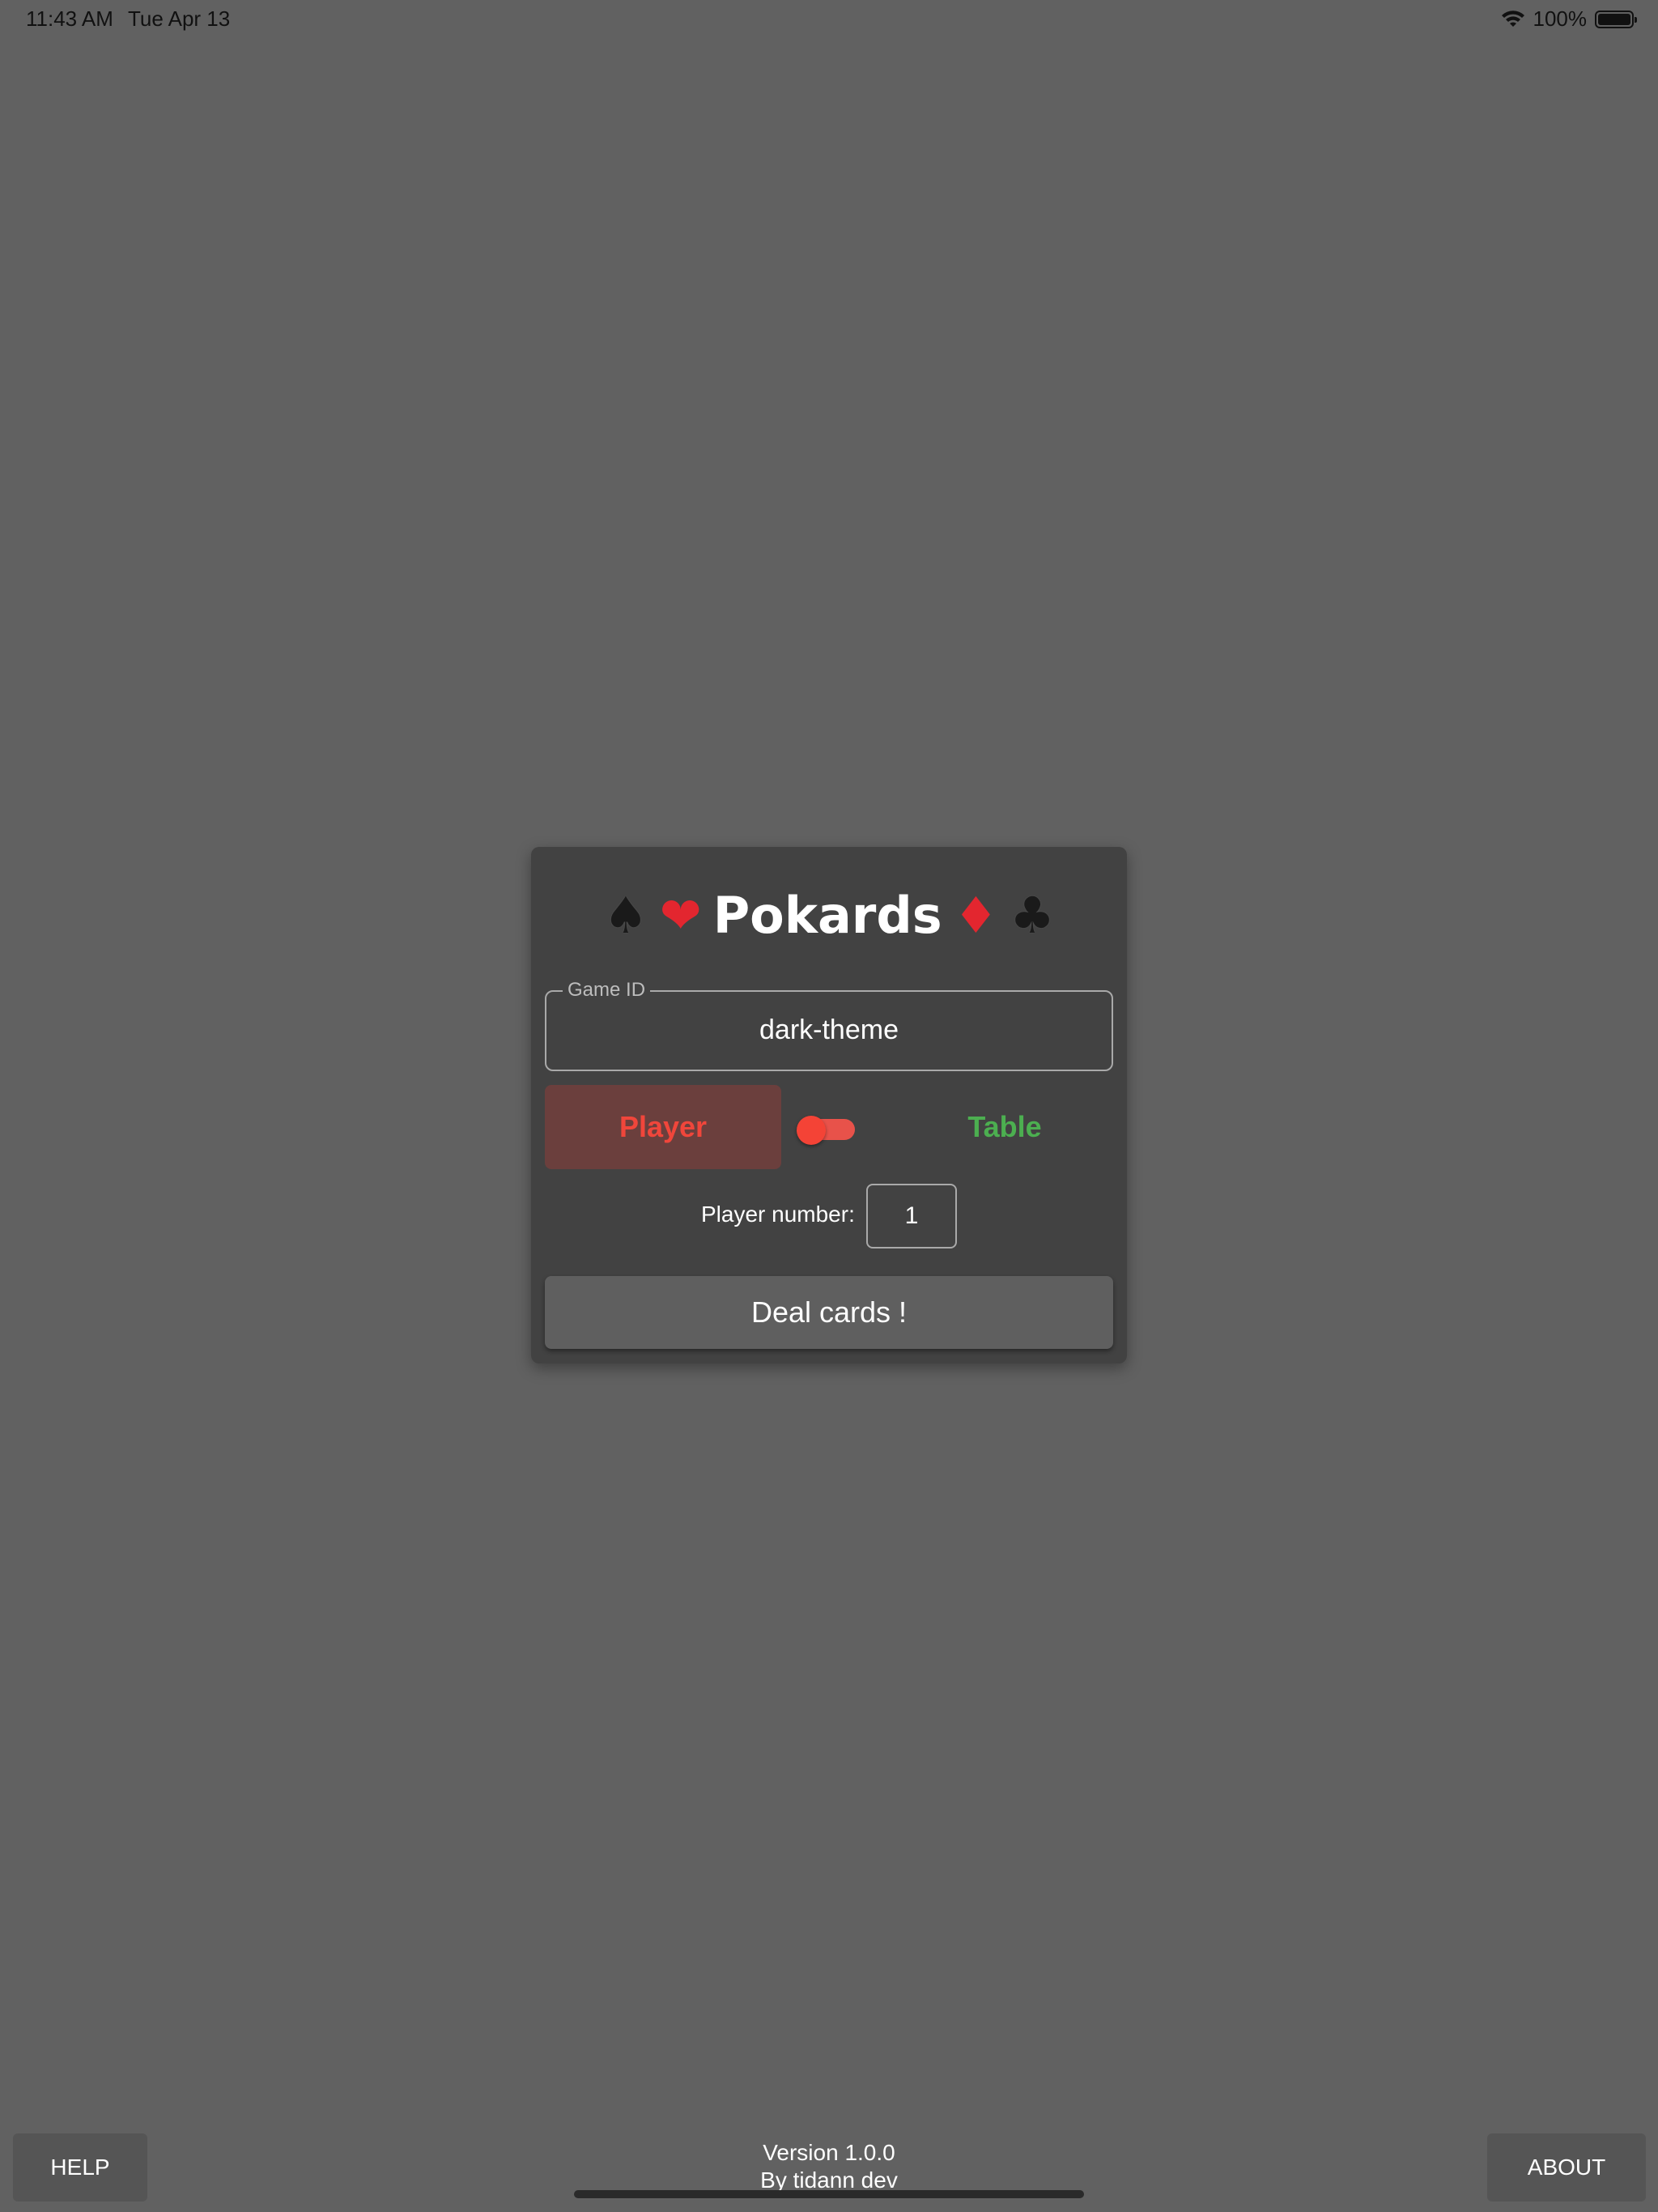 This screenshot has width=1658, height=2212. What do you see at coordinates (179, 19) in the screenshot?
I see `status-date: Tue Apr 13` at bounding box center [179, 19].